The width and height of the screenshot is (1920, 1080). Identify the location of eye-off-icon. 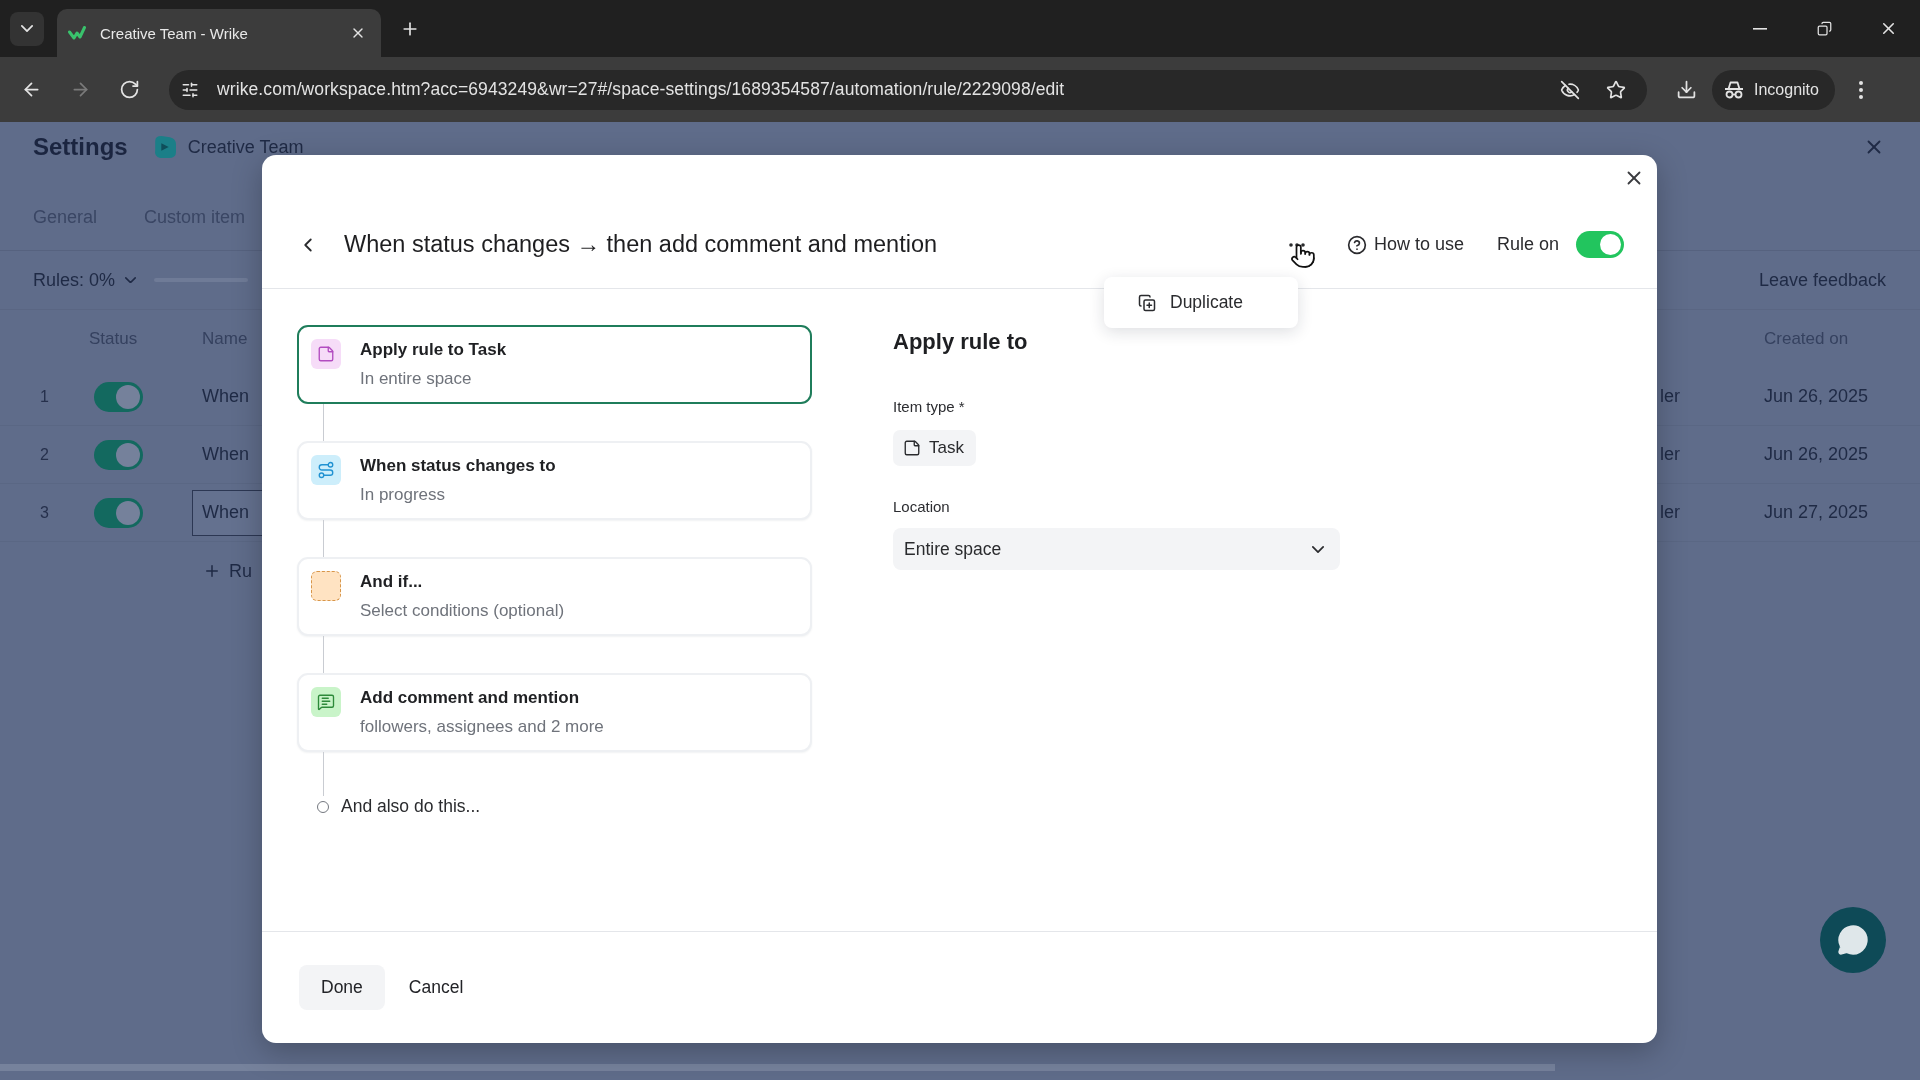
(1570, 89).